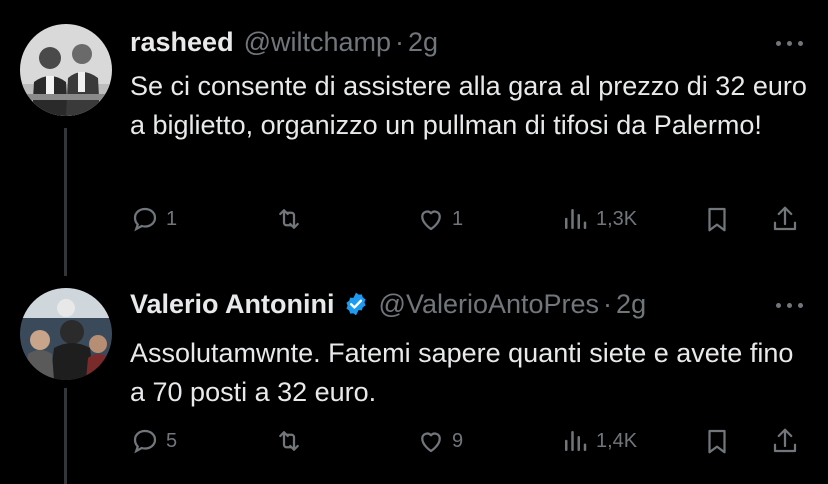 The width and height of the screenshot is (828, 484). What do you see at coordinates (172, 218) in the screenshot?
I see `reply-count: 1` at bounding box center [172, 218].